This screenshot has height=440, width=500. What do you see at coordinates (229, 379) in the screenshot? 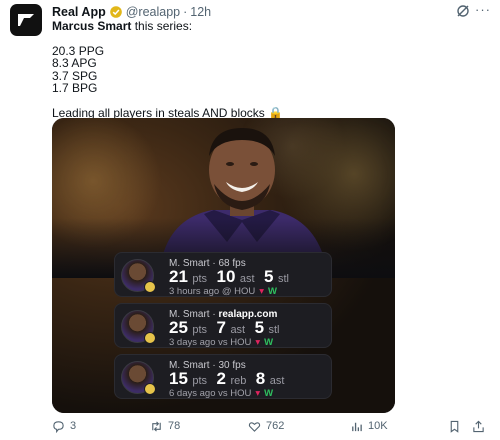
I see `card-stats: 15 pts 2 reb 8 ast` at bounding box center [229, 379].